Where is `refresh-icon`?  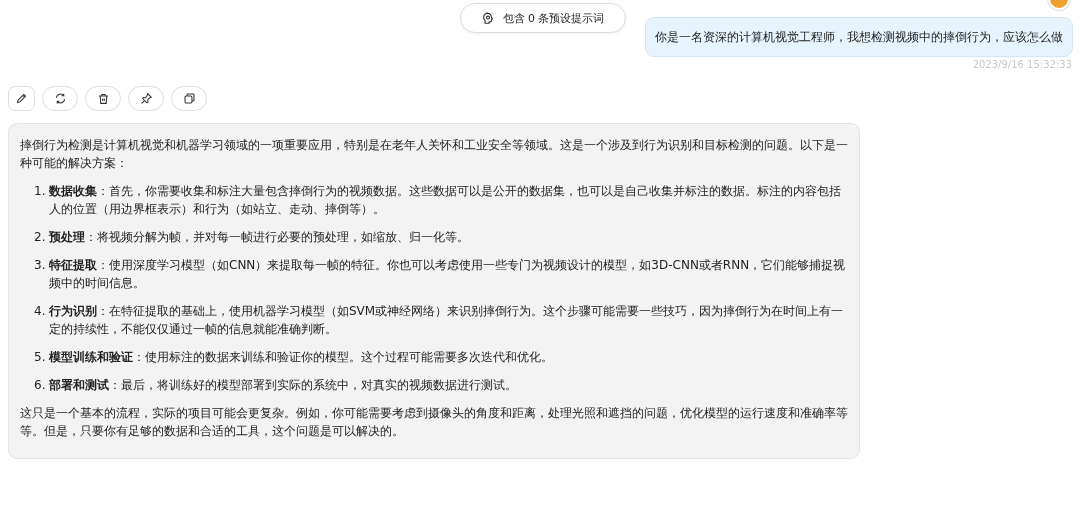 refresh-icon is located at coordinates (60, 98).